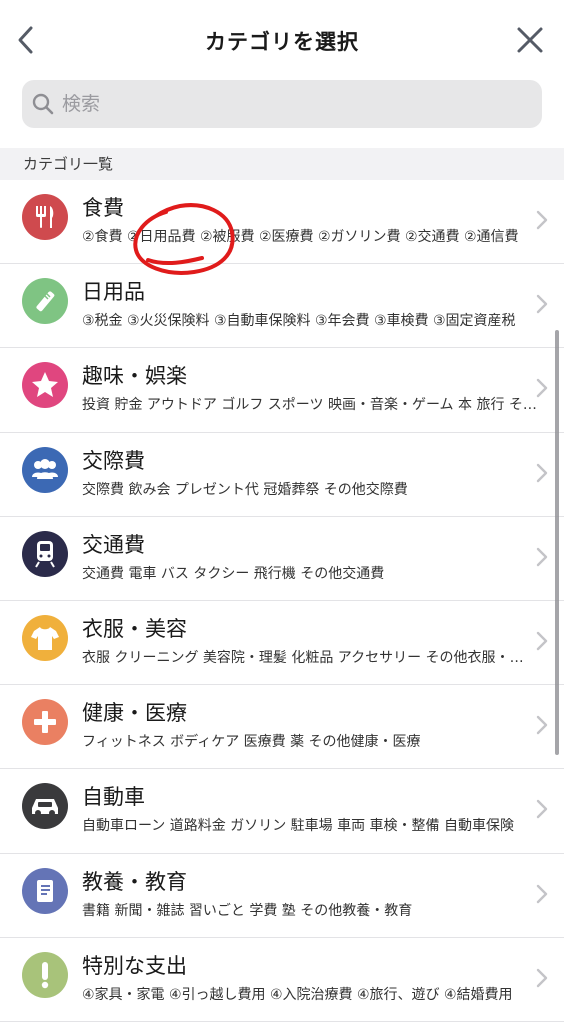 This screenshot has width=564, height=1024. What do you see at coordinates (45, 806) in the screenshot?
I see `car-icon` at bounding box center [45, 806].